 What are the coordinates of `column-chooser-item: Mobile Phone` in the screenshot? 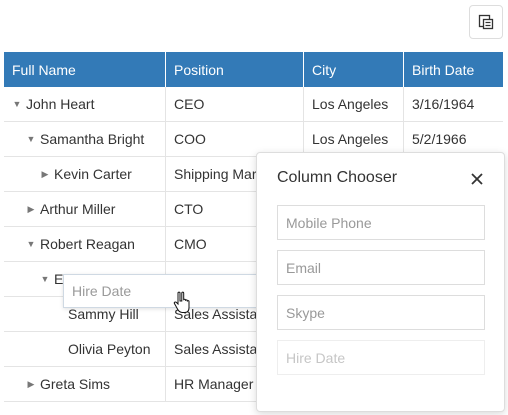 It's located at (381, 222).